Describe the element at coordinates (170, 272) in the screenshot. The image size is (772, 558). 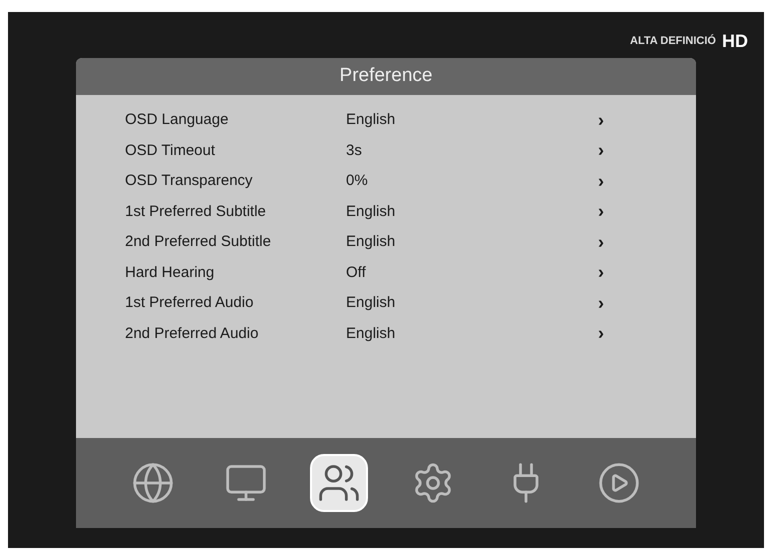
I see `setting-label: Hard Hearing` at that location.